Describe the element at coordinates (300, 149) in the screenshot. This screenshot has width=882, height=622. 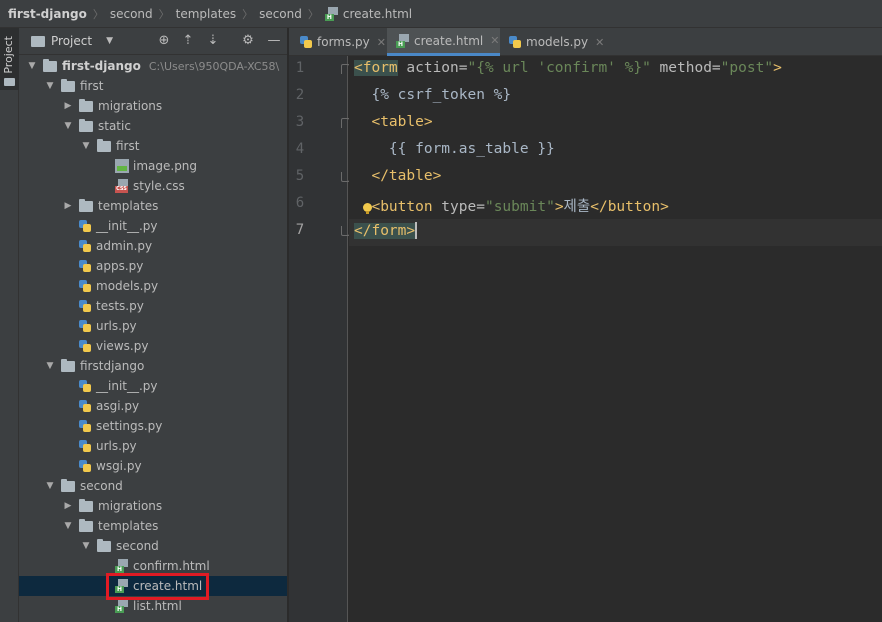
I see `line-number: 4` at that location.